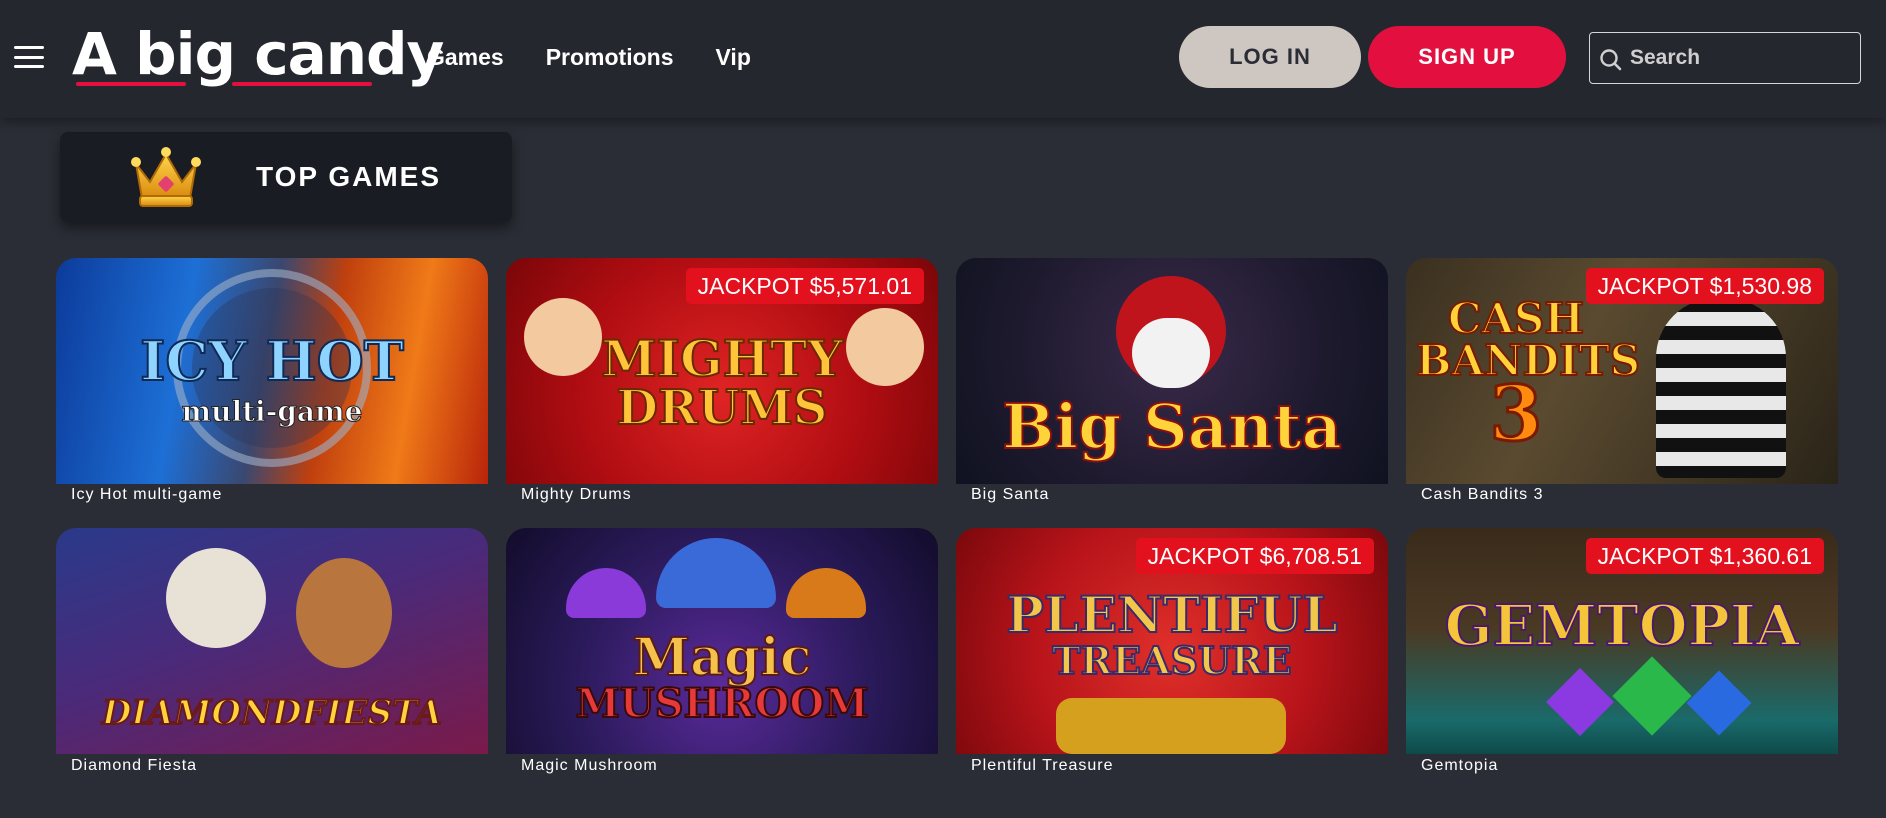 This screenshot has width=1886, height=818. Describe the element at coordinates (29, 57) in the screenshot. I see `hamburger-menu-icon` at that location.